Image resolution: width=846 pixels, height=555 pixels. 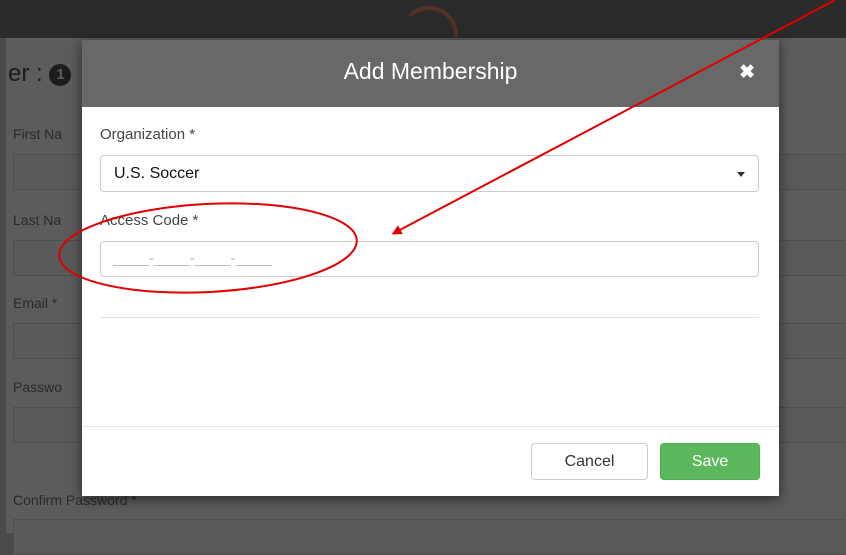 I want to click on first-name-label: First Na, so click(x=37, y=134).